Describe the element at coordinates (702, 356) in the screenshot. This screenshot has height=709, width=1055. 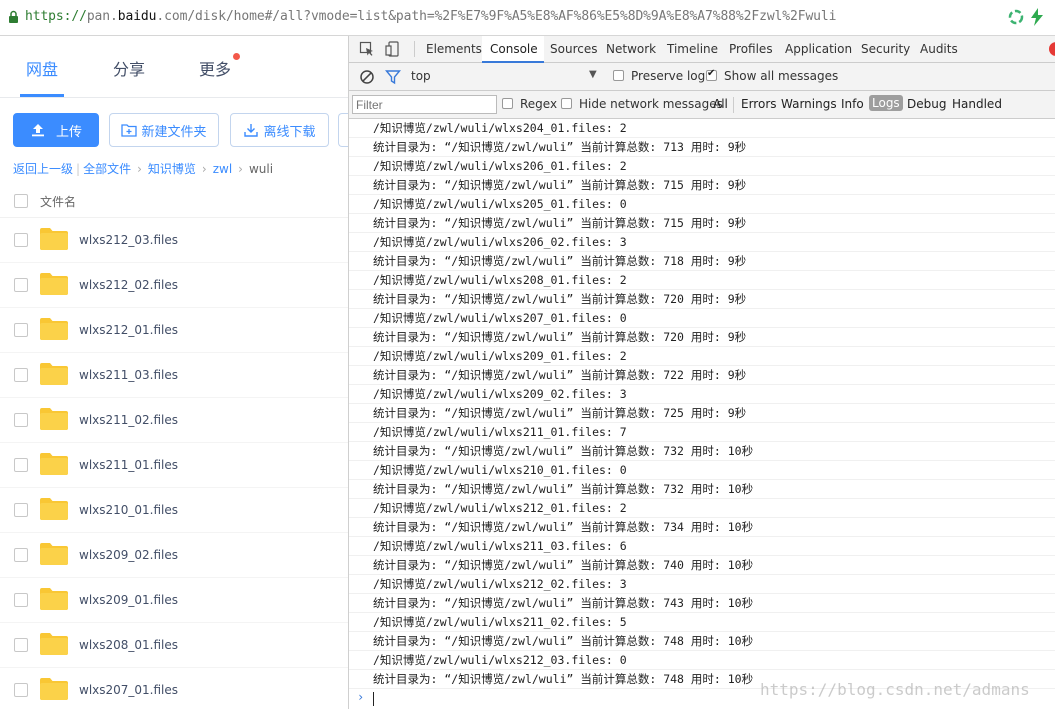
I see `console-log-line: /知识博览/zwl/wuli/wlxs209_01.files: 2` at that location.